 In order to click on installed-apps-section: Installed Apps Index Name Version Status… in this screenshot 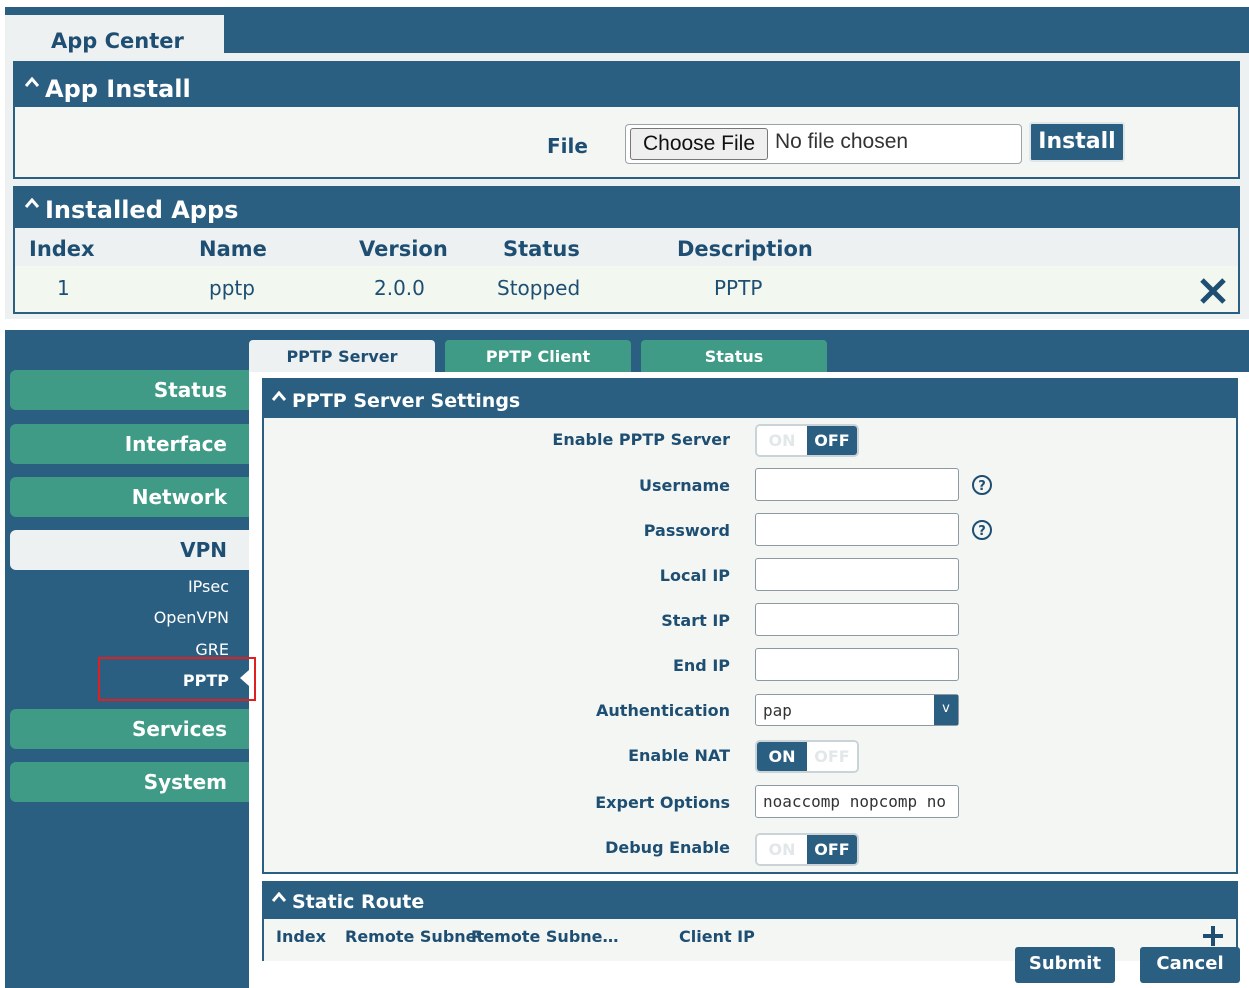, I will do `click(626, 250)`.